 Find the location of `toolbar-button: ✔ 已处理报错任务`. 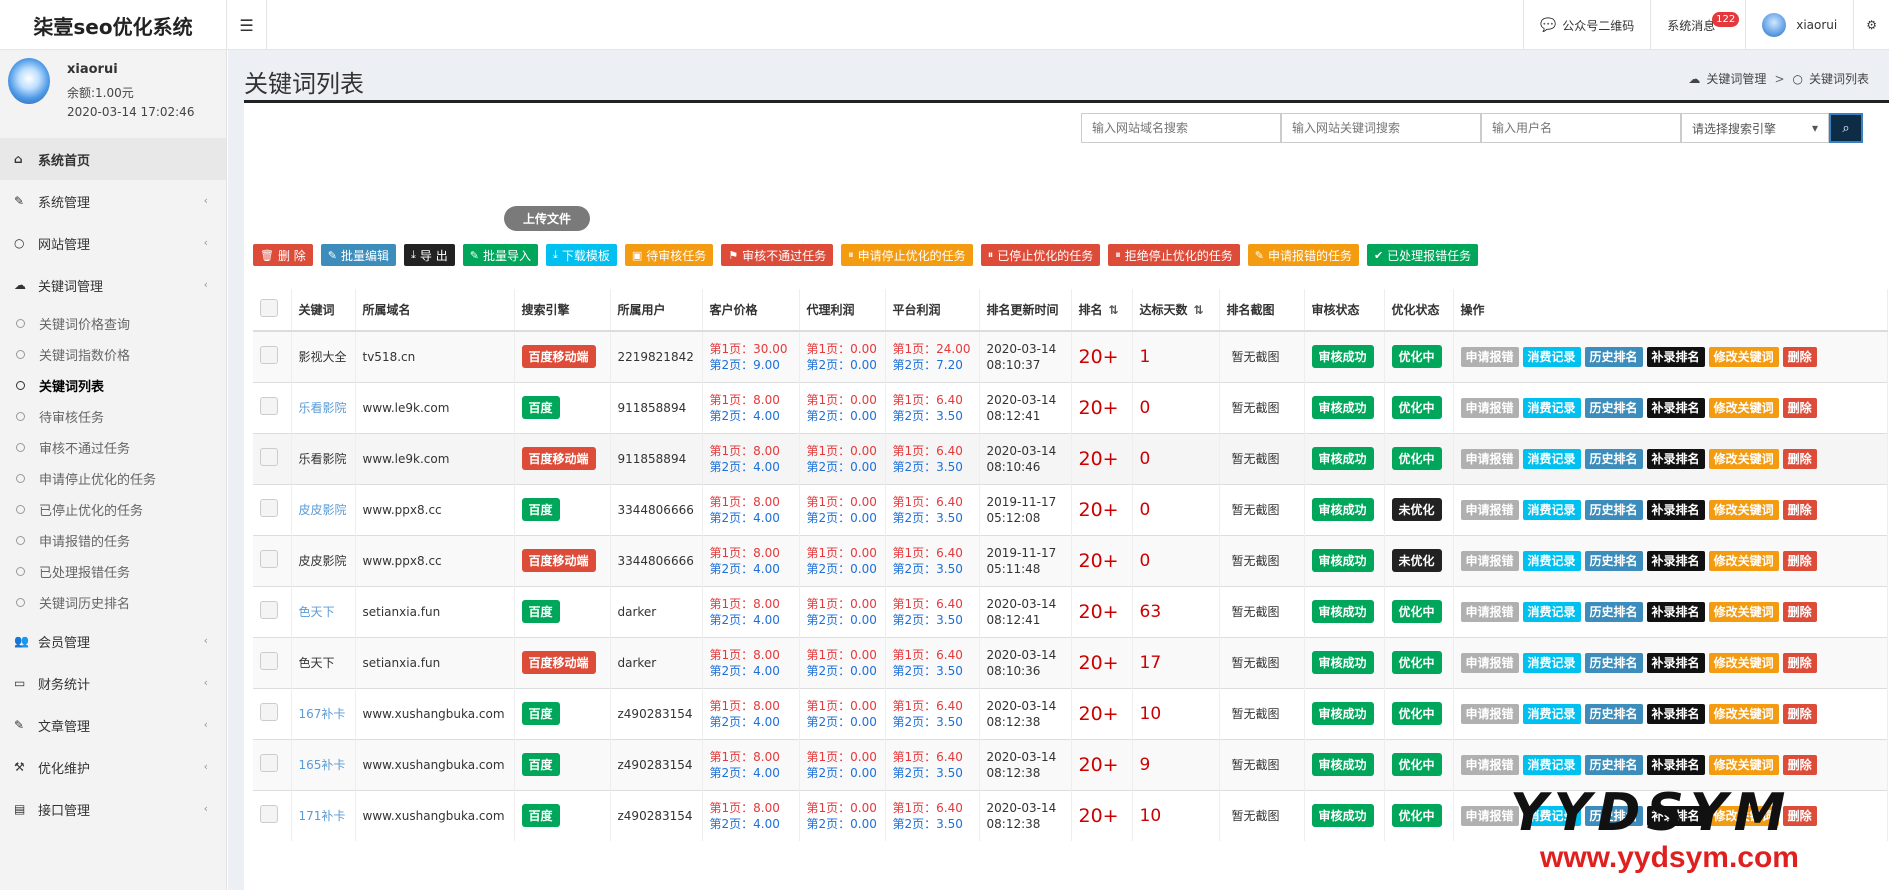

toolbar-button: ✔ 已处理报错任务 is located at coordinates (1422, 255).